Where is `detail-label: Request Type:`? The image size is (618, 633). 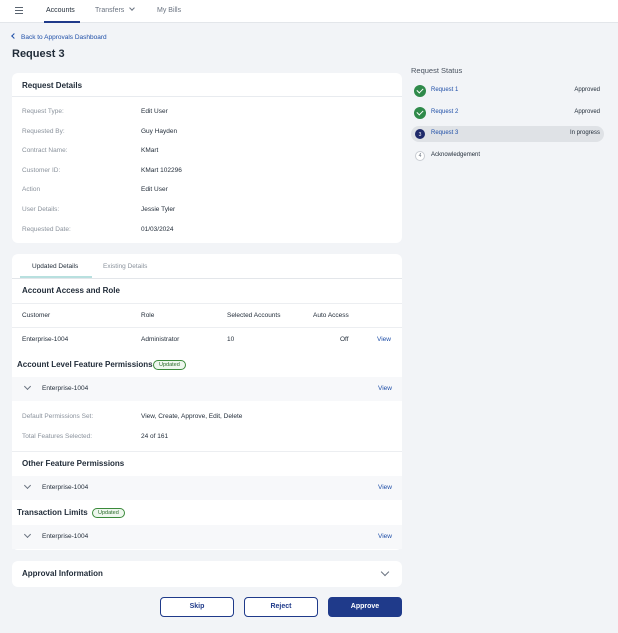
detail-label: Request Type: is located at coordinates (43, 111).